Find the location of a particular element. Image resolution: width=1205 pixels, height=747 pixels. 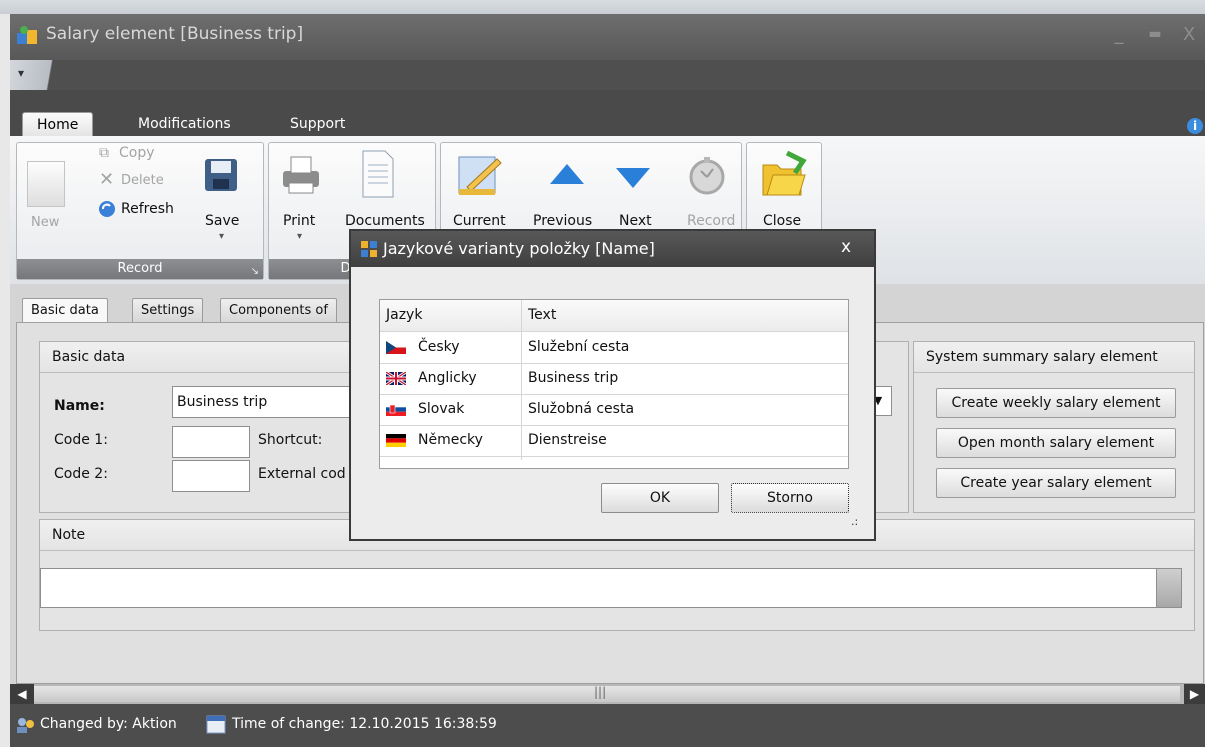

storno-button: Storno is located at coordinates (790, 498).